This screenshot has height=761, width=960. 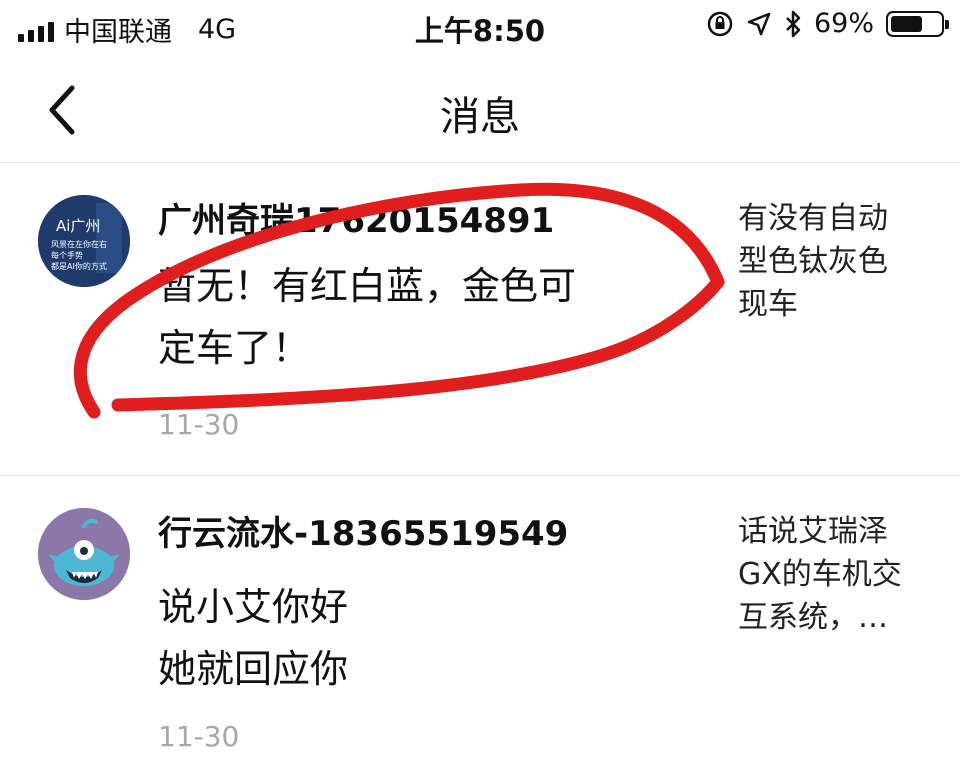 I want to click on avatar, so click(x=84, y=554).